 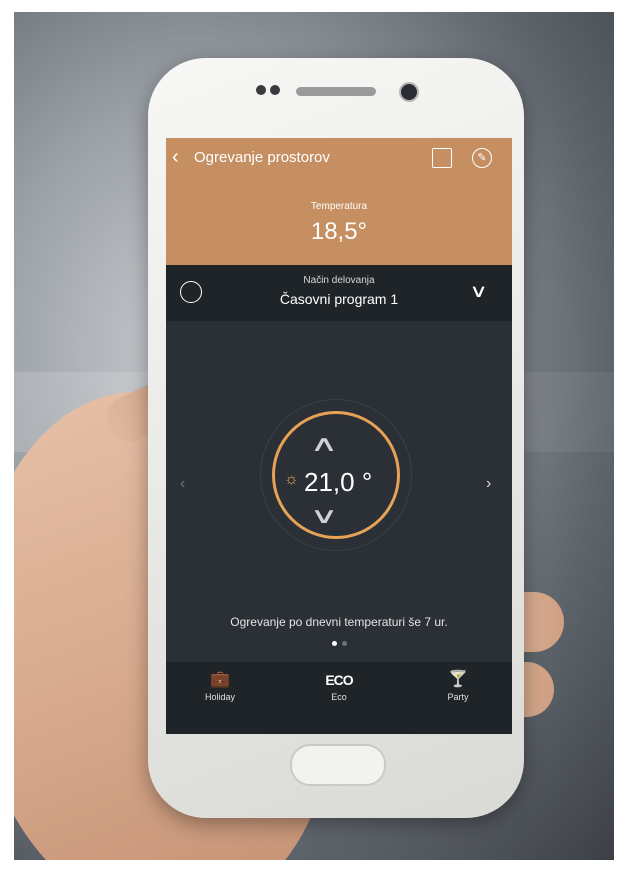 What do you see at coordinates (336, 91) in the screenshot?
I see `speaker-grille` at bounding box center [336, 91].